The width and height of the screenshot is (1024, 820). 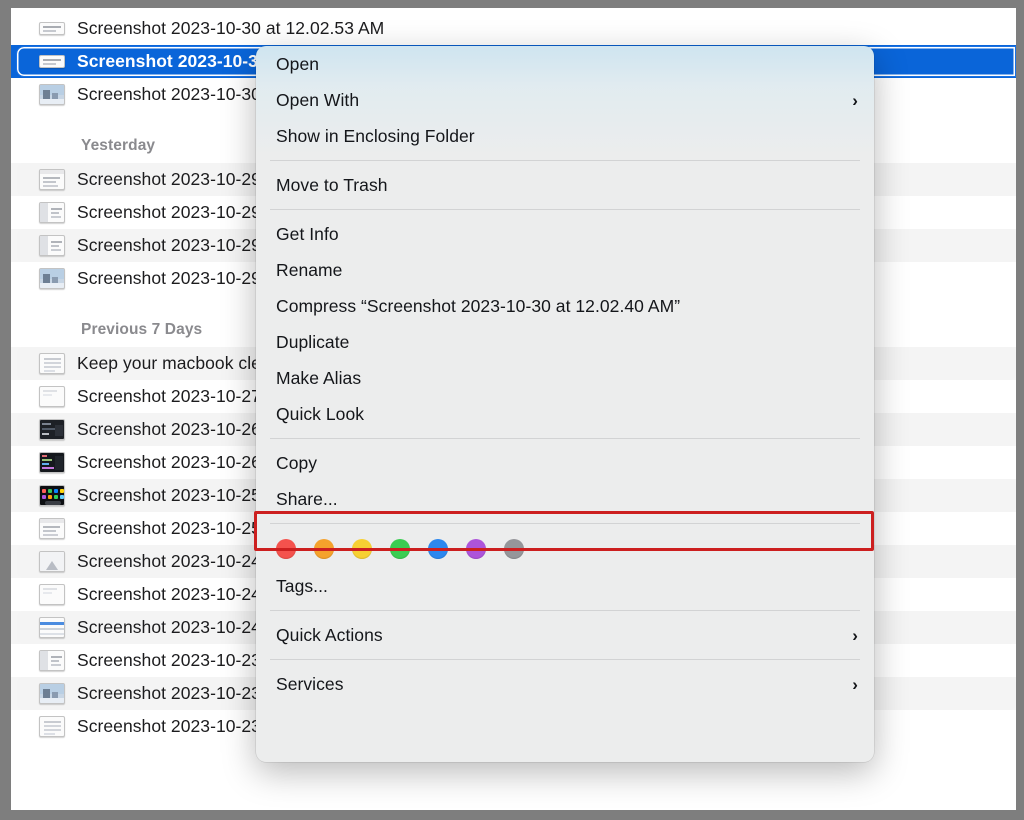 I want to click on menu-item-duplicate: Duplicate, so click(x=565, y=342).